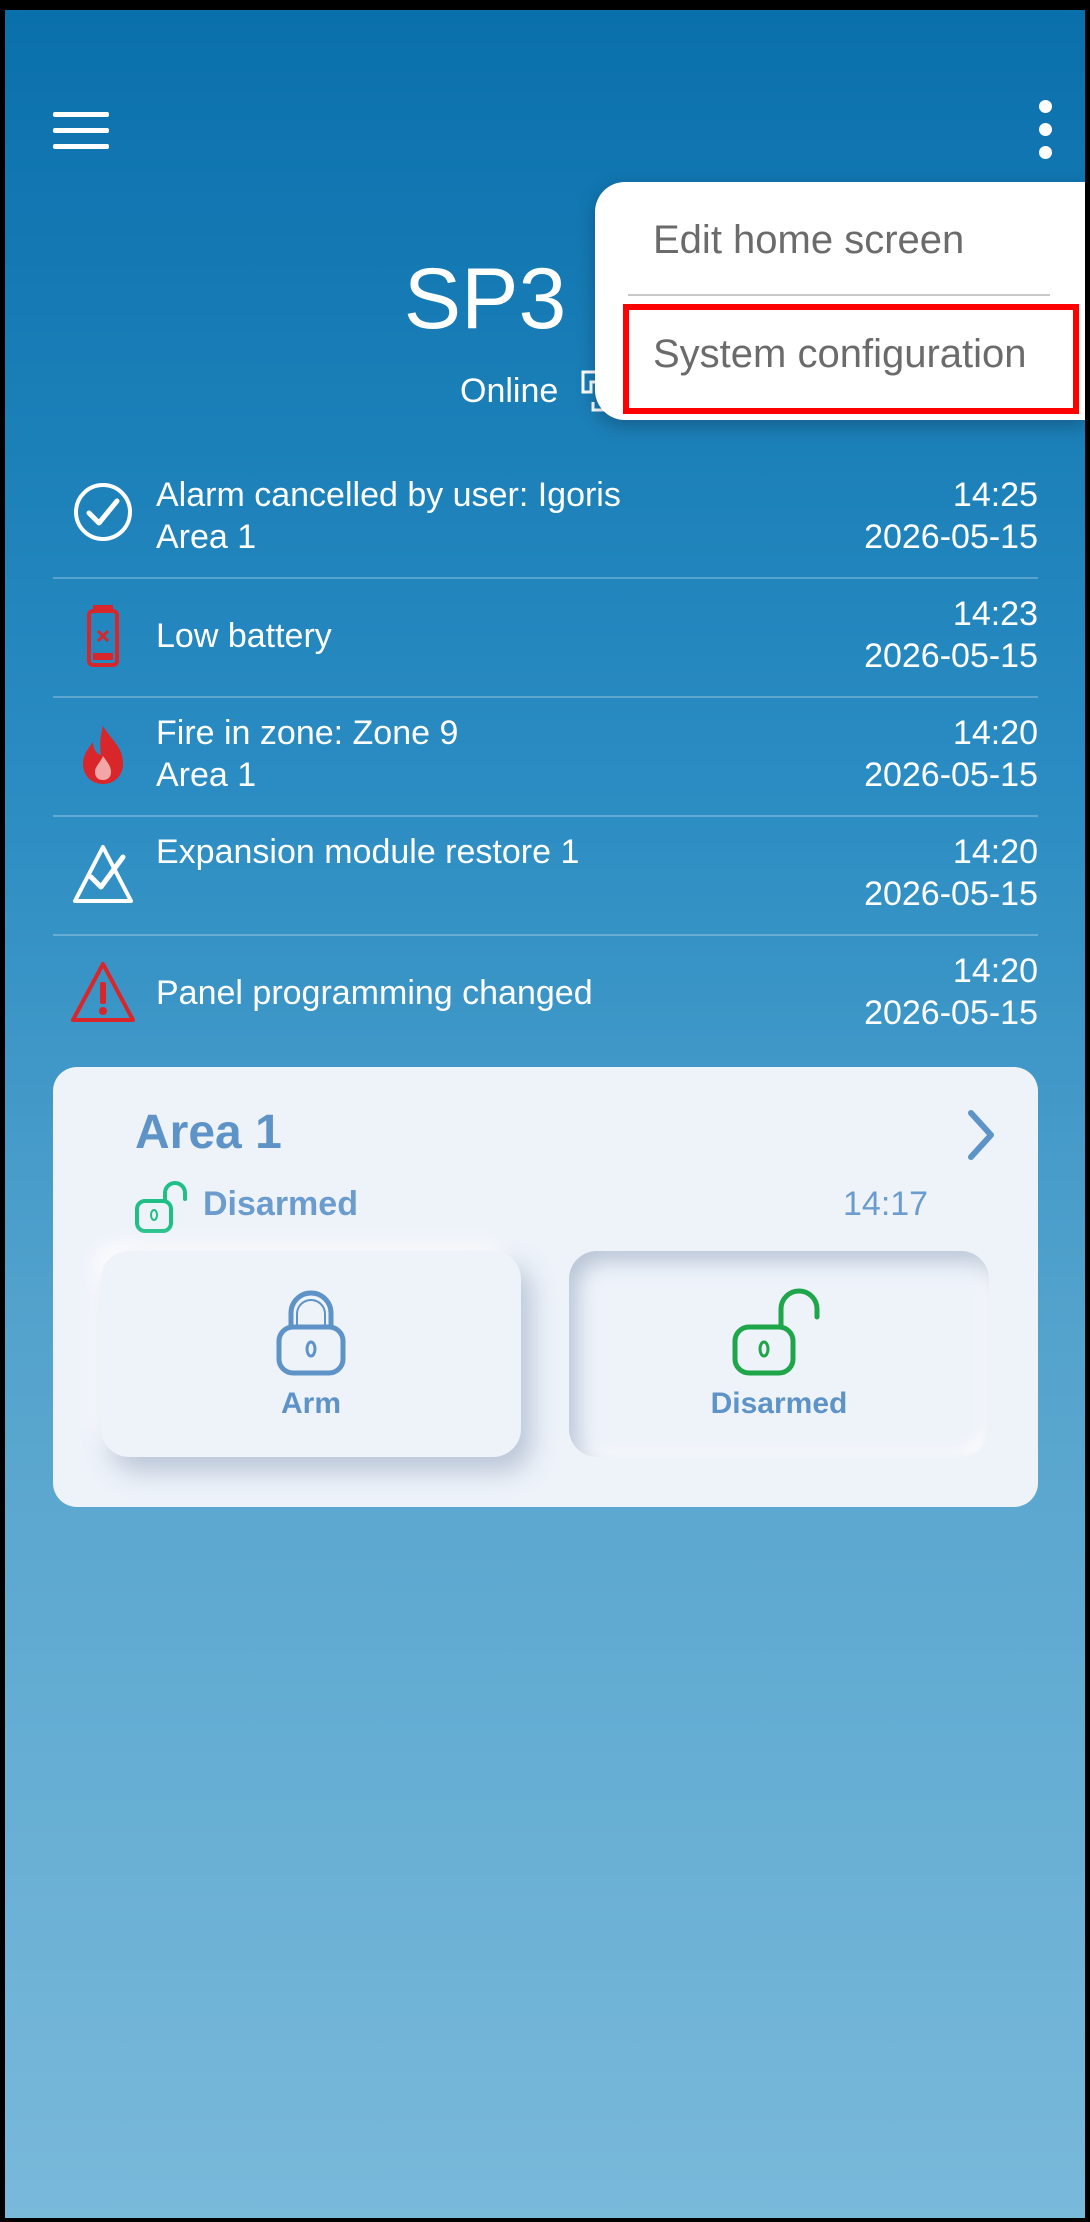  Describe the element at coordinates (103, 755) in the screenshot. I see `fire-icon` at that location.